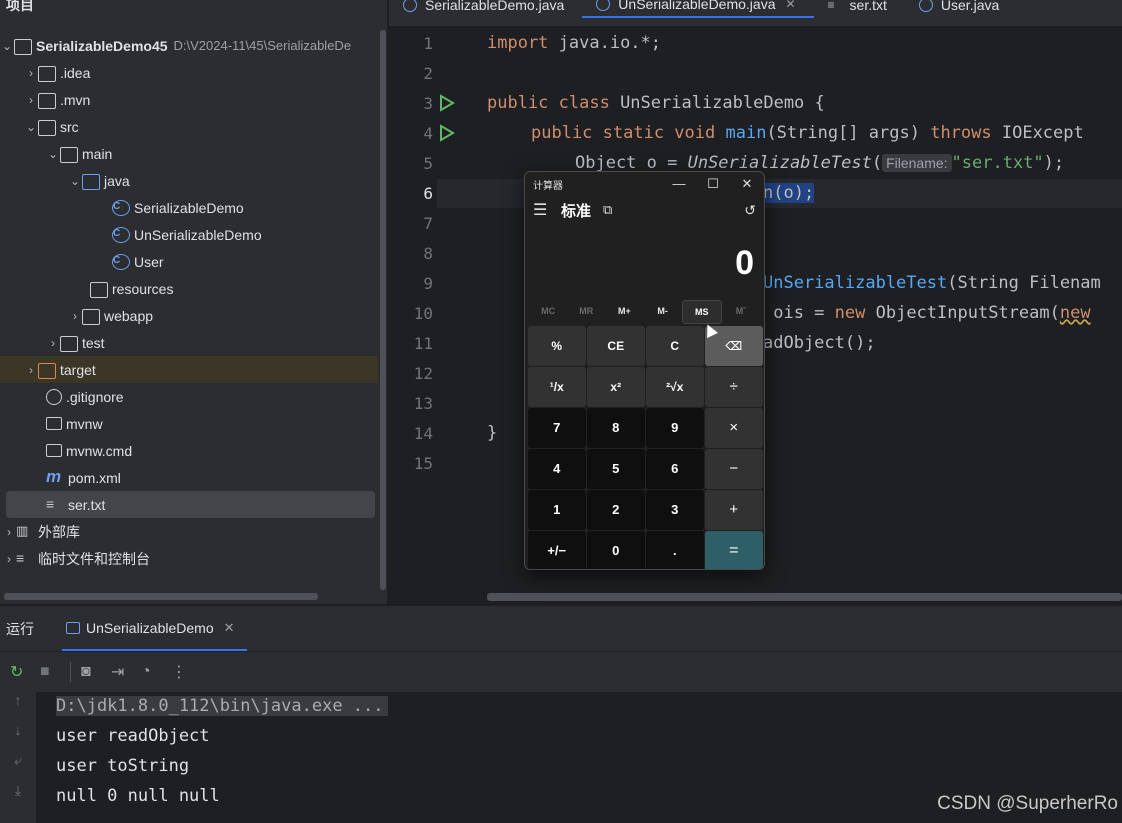 The width and height of the screenshot is (1122, 823). I want to click on run-tab: UnSerializableDemo ✕, so click(154, 628).